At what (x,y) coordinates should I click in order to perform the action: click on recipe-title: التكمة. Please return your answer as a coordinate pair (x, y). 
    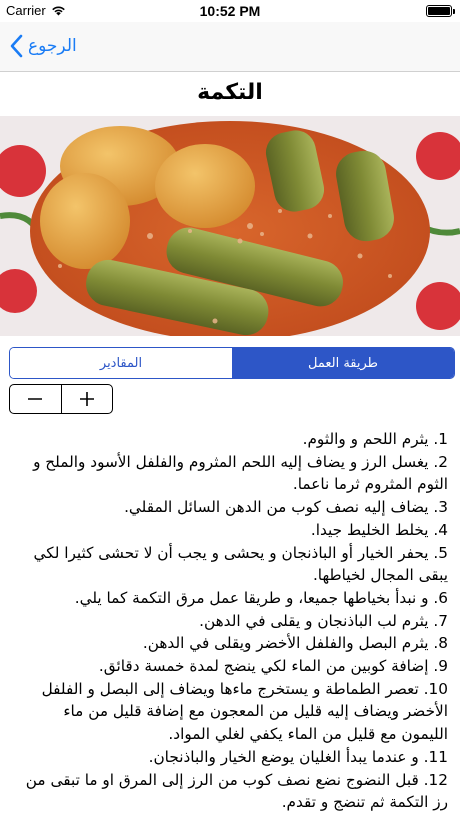
    Looking at the image, I should click on (230, 92).